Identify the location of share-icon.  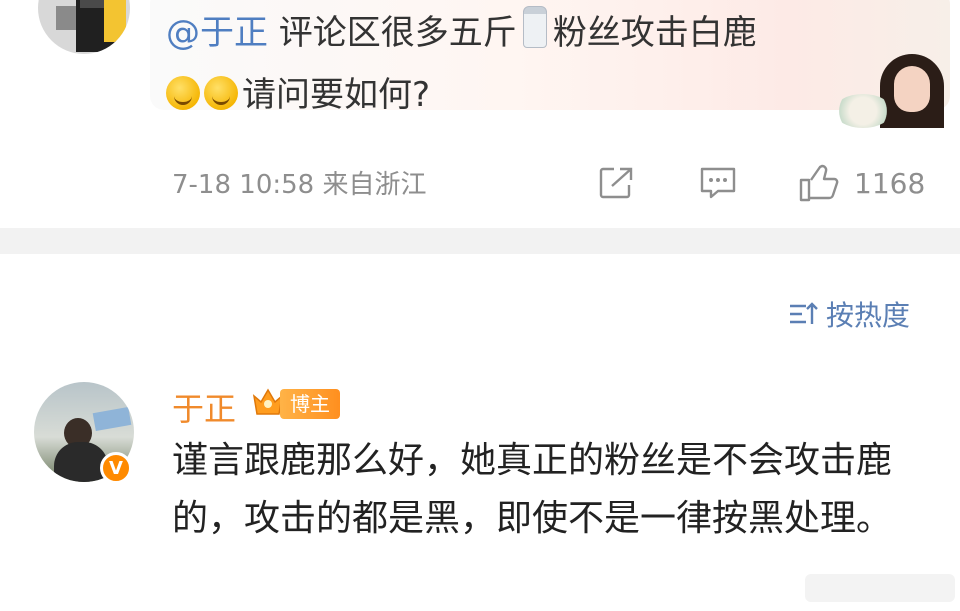
(616, 183).